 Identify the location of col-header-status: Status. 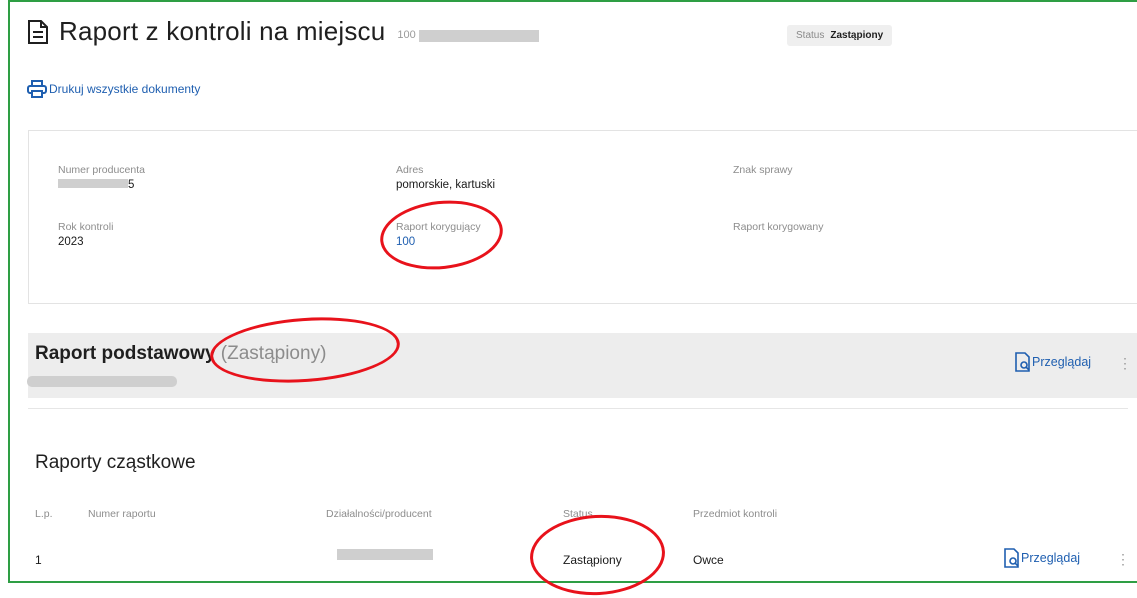
(578, 514).